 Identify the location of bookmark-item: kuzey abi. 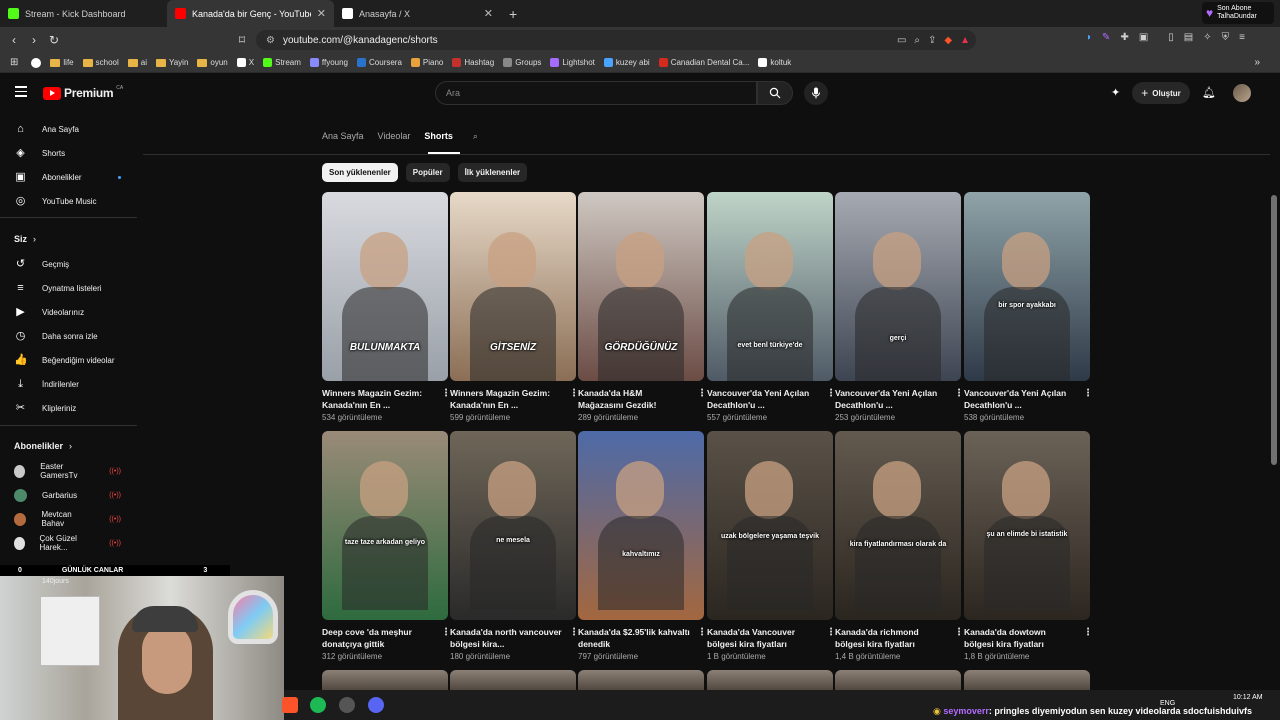
(626, 62).